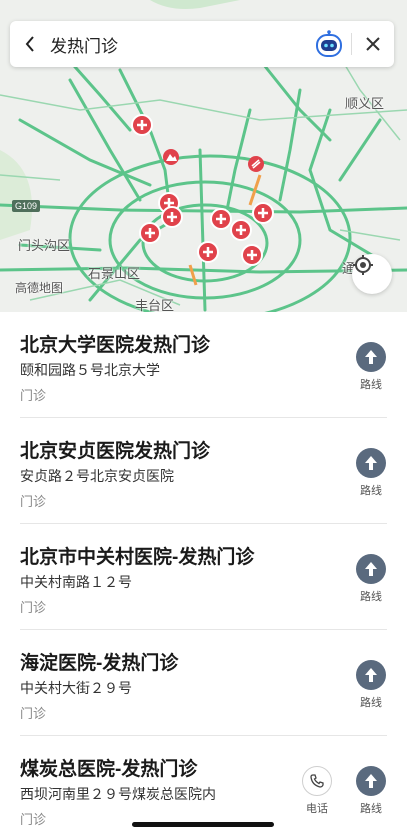  I want to click on assistant-button, so click(329, 44).